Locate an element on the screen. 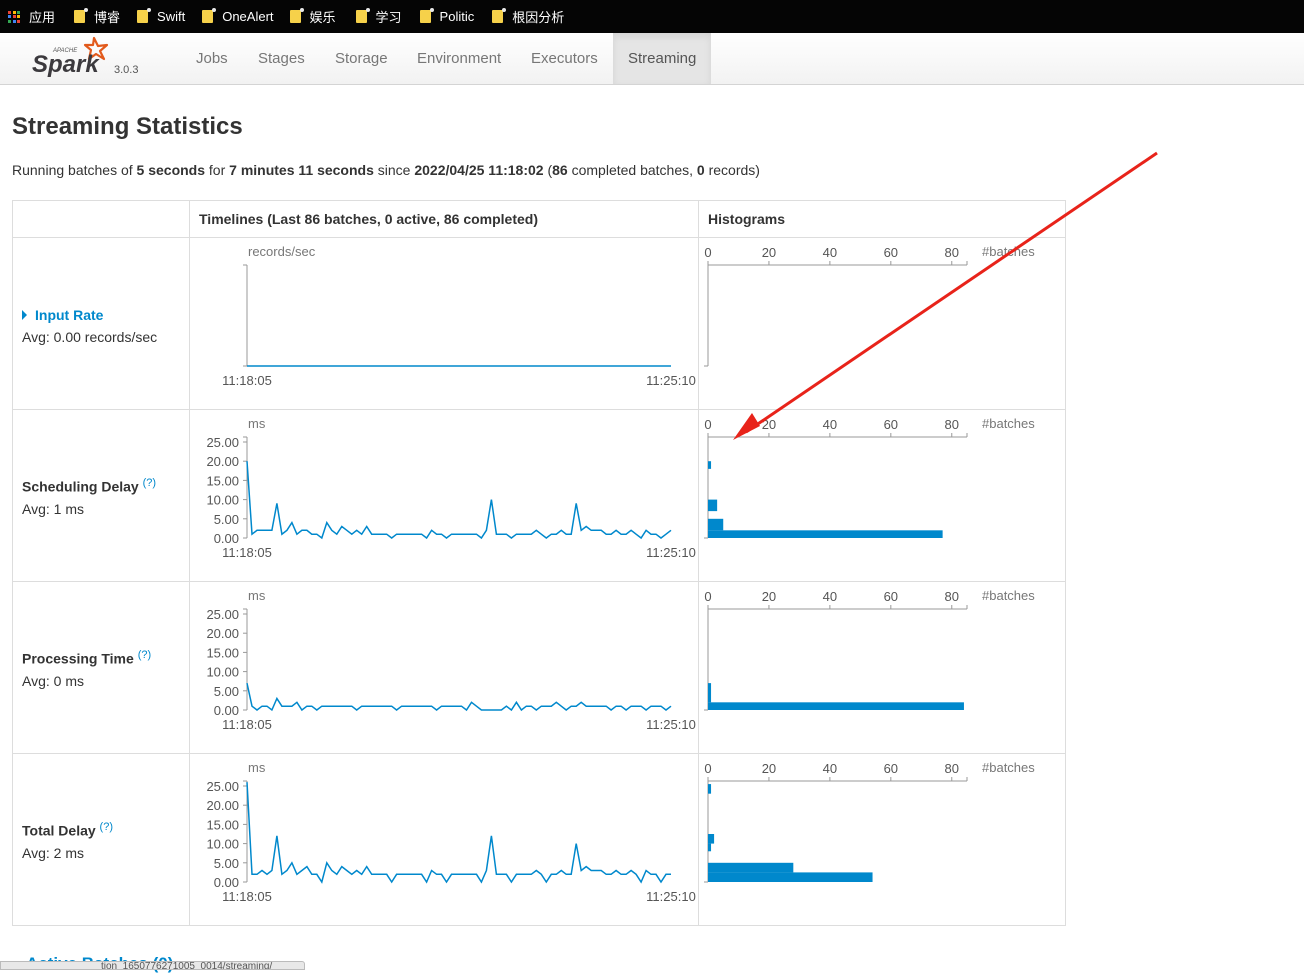 Image resolution: width=1304 pixels, height=974 pixels. bookmark-label: 学习 is located at coordinates (388, 17).